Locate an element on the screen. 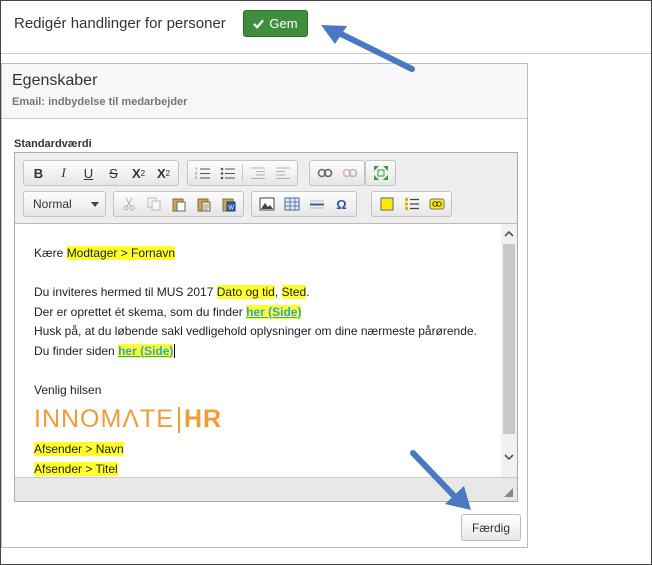  numbered-list-icon: 123 is located at coordinates (202, 173).